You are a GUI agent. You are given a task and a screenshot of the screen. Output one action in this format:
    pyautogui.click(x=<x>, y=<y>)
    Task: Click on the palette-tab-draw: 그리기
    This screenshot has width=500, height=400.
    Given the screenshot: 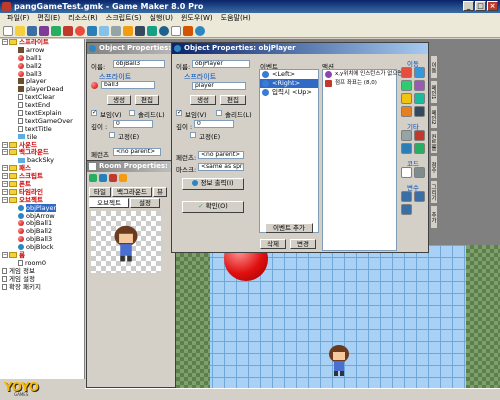 What is the action you would take?
    pyautogui.click(x=434, y=192)
    